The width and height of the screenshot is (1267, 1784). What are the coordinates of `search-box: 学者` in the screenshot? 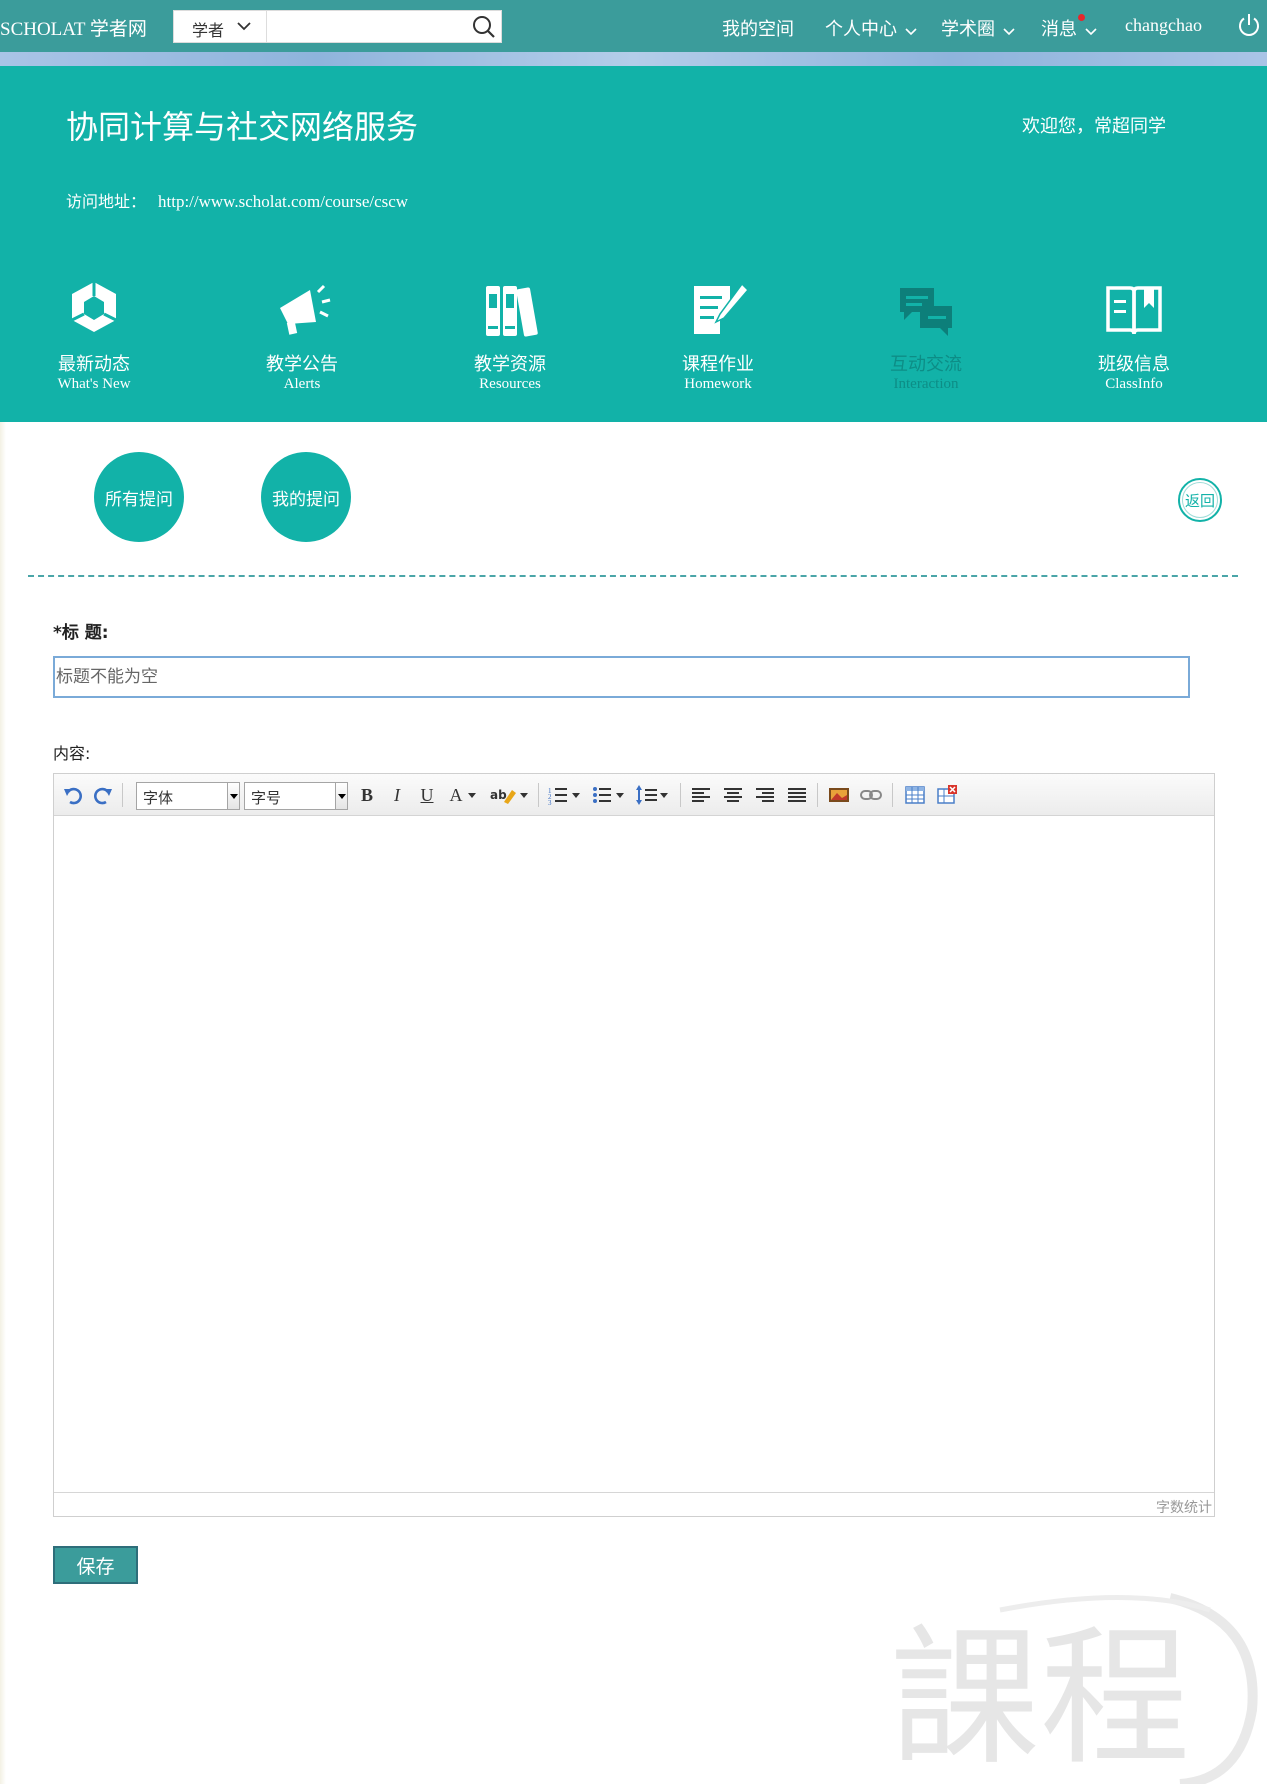 It's located at (337, 26).